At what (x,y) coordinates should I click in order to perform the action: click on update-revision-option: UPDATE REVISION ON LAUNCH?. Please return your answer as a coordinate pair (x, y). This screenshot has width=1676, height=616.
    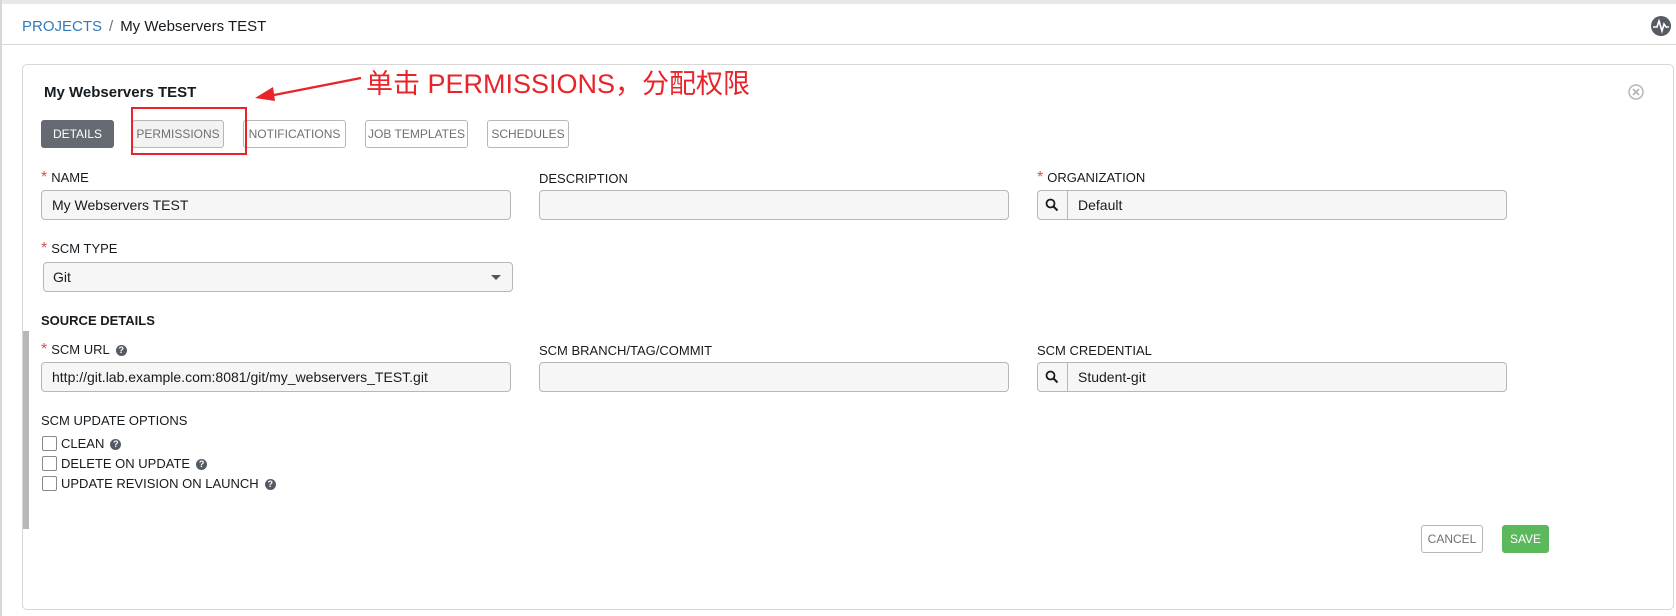
    Looking at the image, I should click on (159, 485).